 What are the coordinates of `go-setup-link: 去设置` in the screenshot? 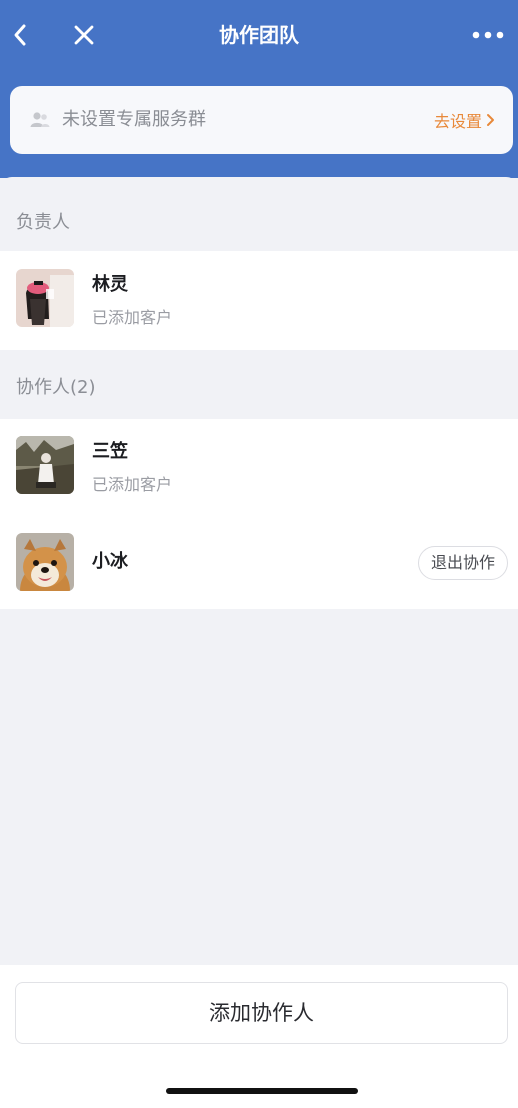 It's located at (464, 120).